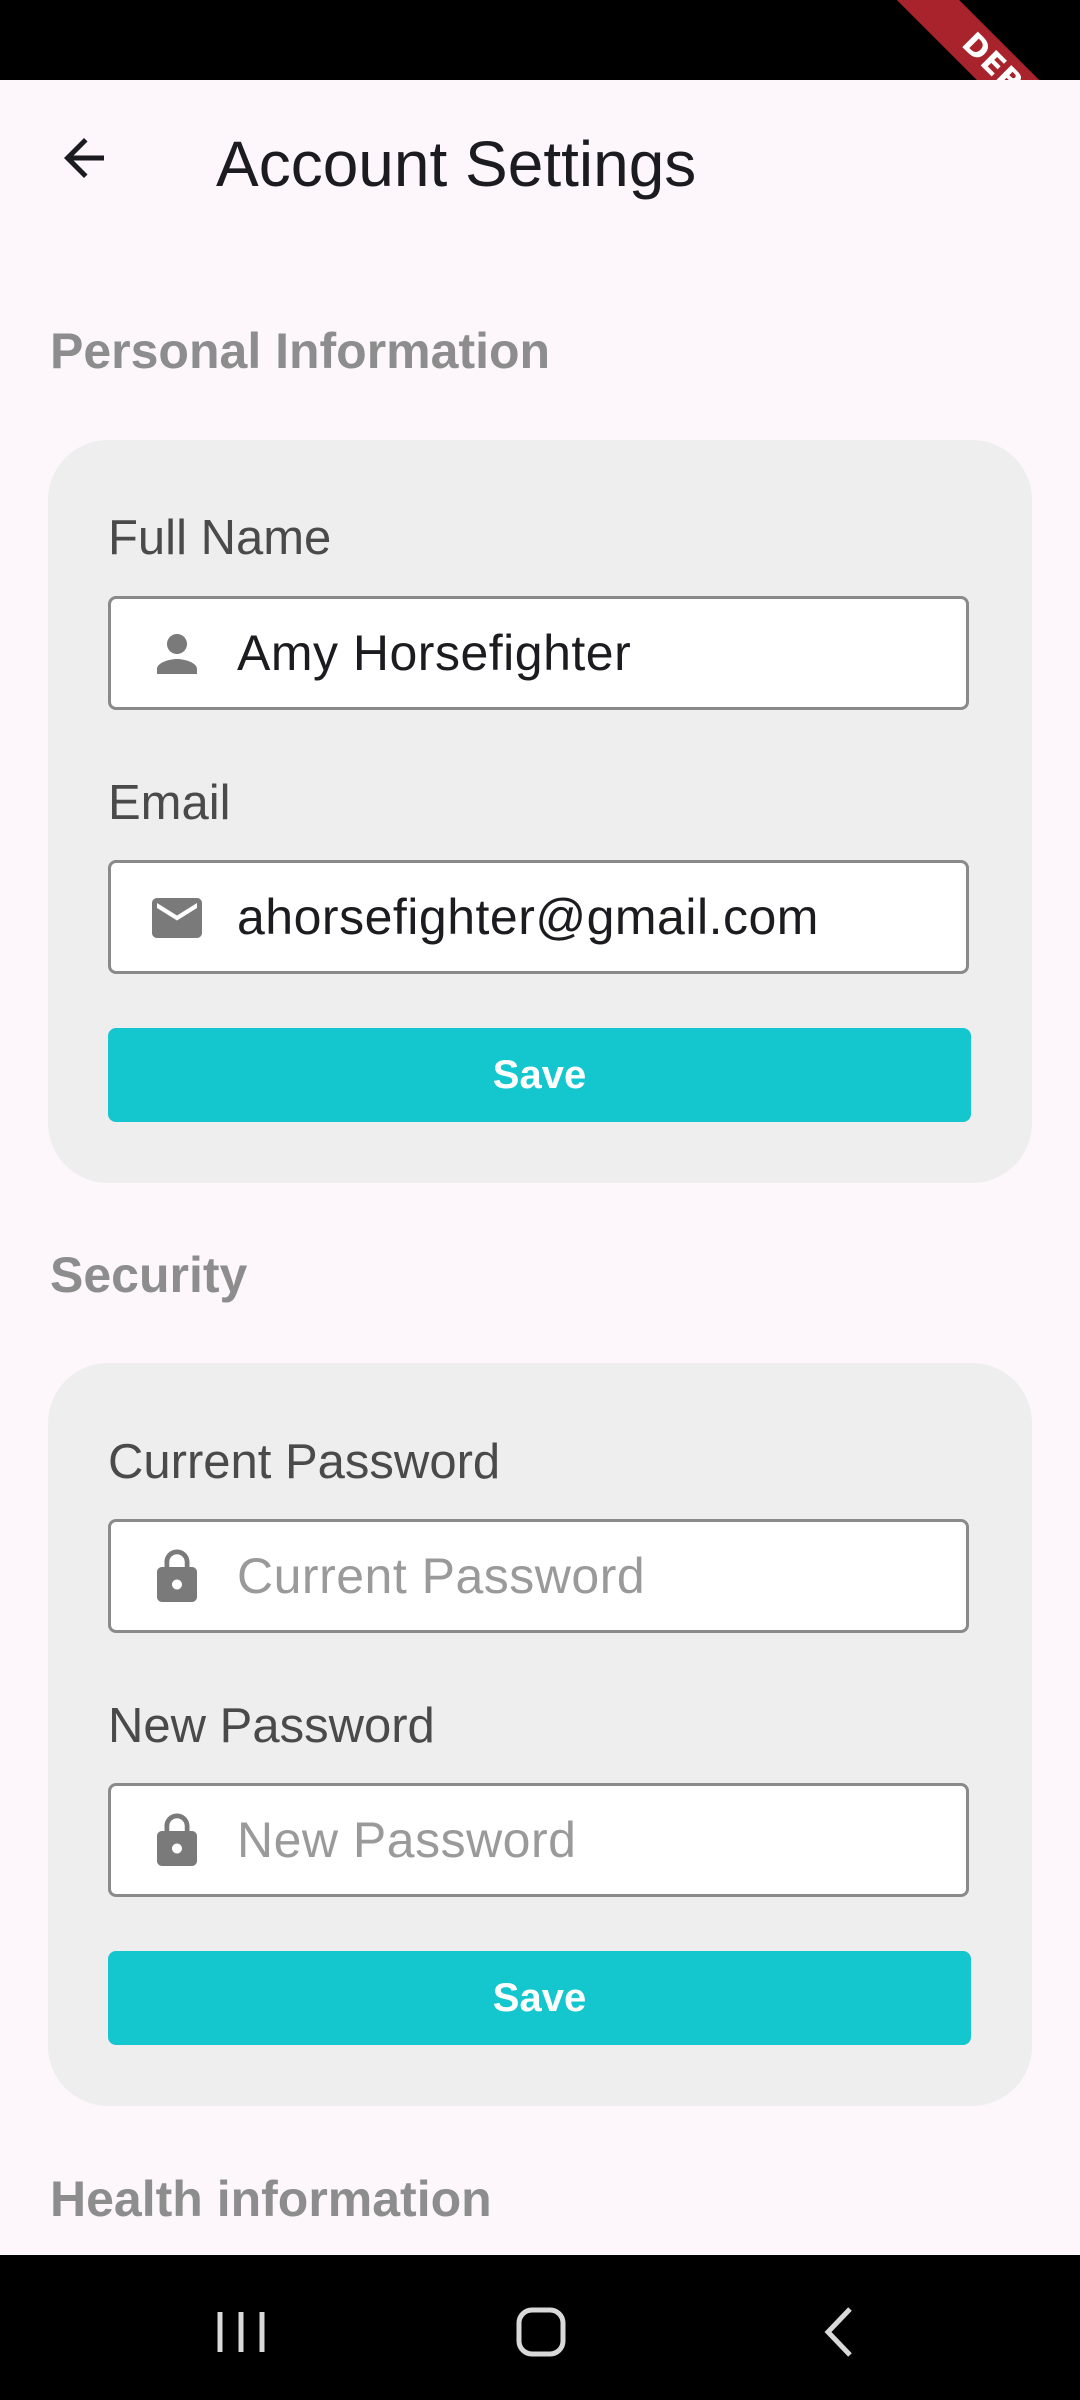 This screenshot has height=2400, width=1080. Describe the element at coordinates (441, 1576) in the screenshot. I see `current-password-placeholder: Current Password` at that location.